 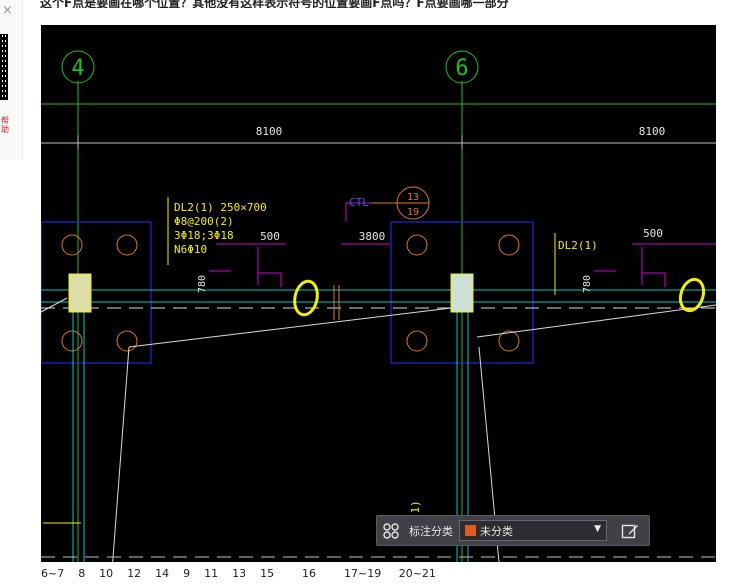 What do you see at coordinates (578, 245) in the screenshot?
I see `beam-label-right: DL2(1)` at bounding box center [578, 245].